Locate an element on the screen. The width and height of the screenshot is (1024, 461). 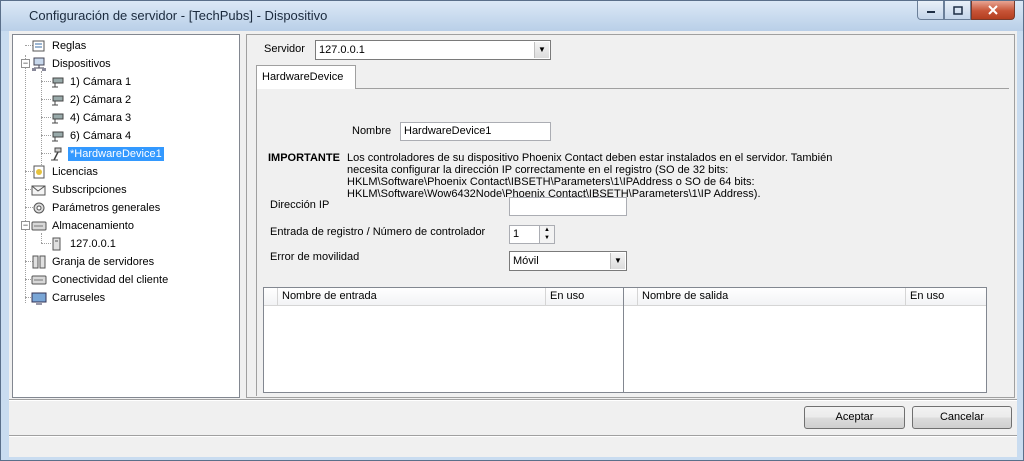
license-icon is located at coordinates (39, 172).